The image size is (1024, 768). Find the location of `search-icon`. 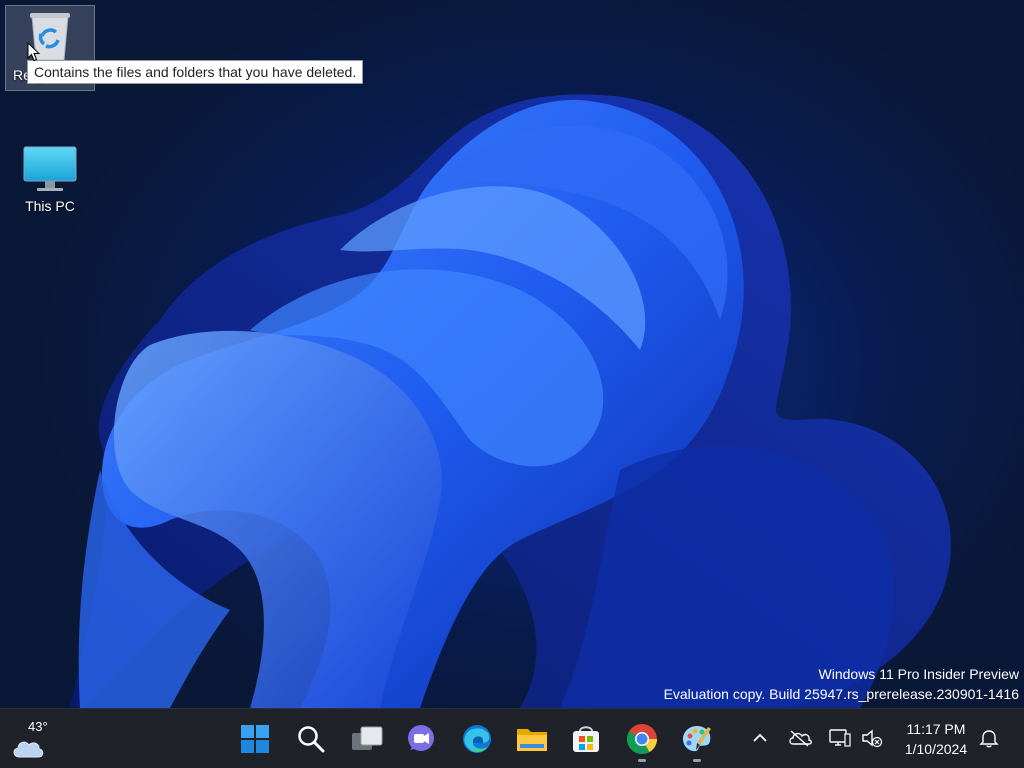

search-icon is located at coordinates (311, 739).